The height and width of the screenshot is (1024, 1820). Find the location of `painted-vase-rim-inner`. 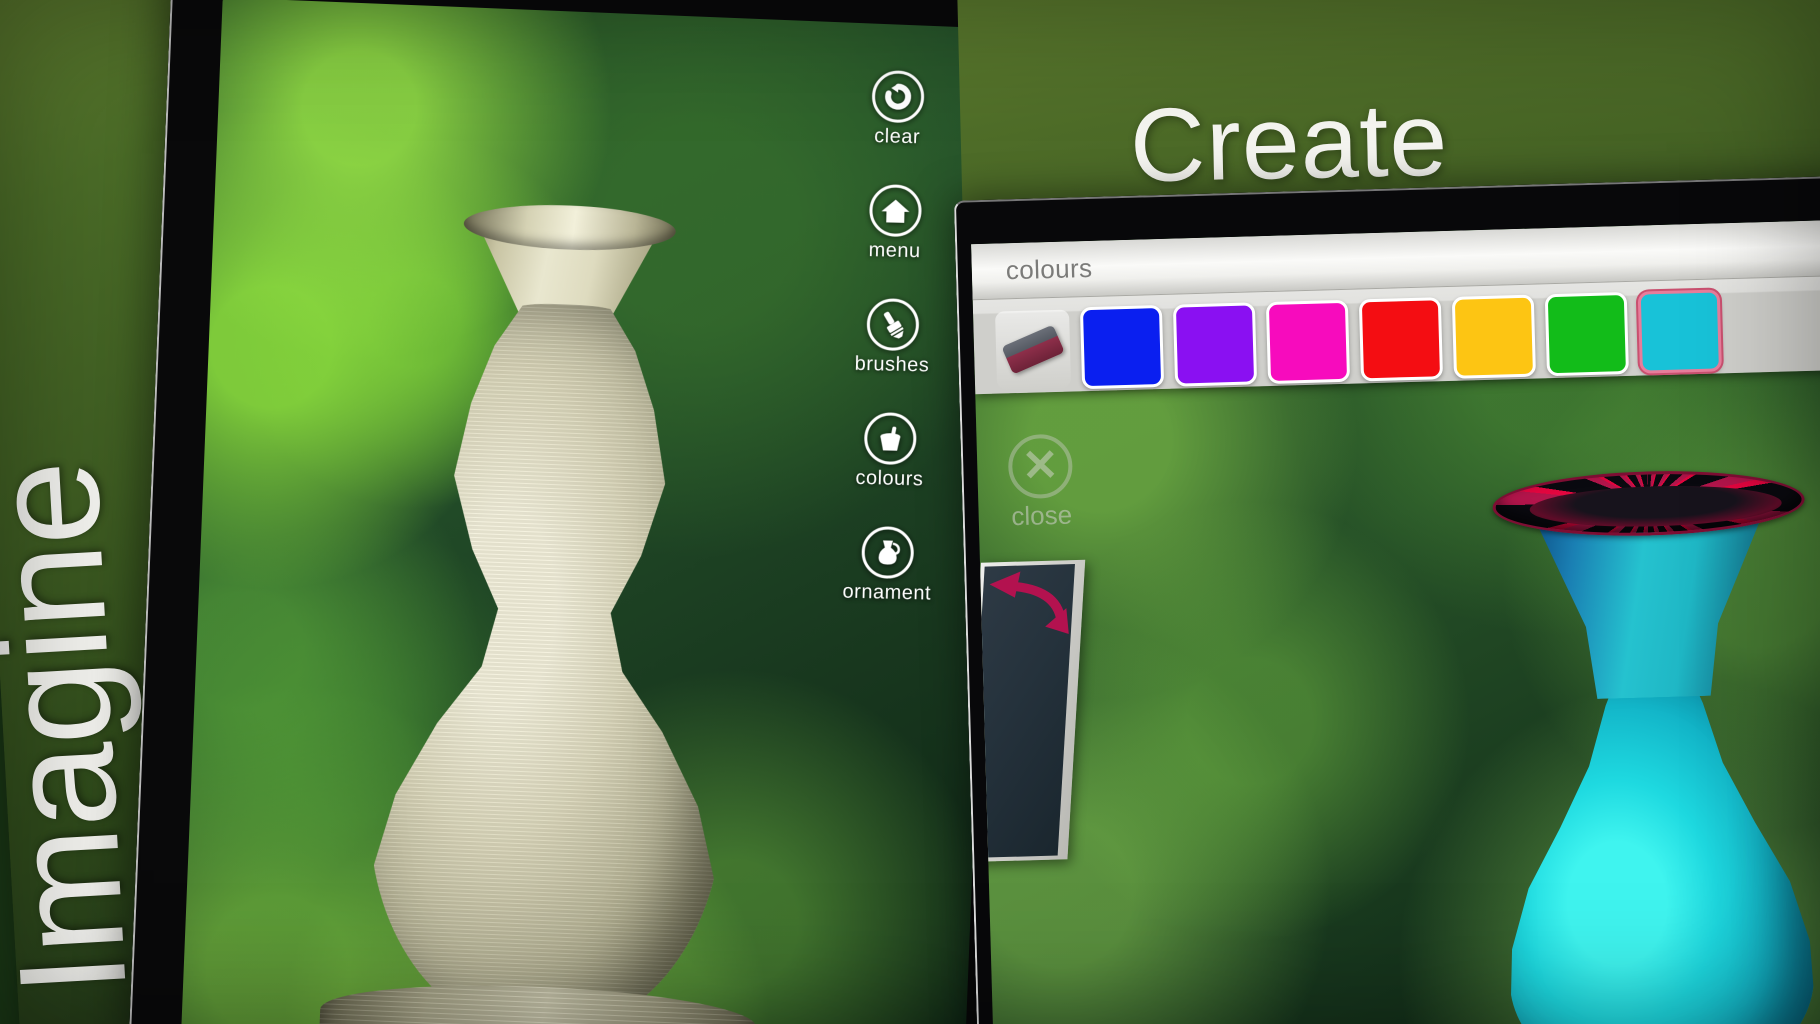

painted-vase-rim-inner is located at coordinates (1656, 506).